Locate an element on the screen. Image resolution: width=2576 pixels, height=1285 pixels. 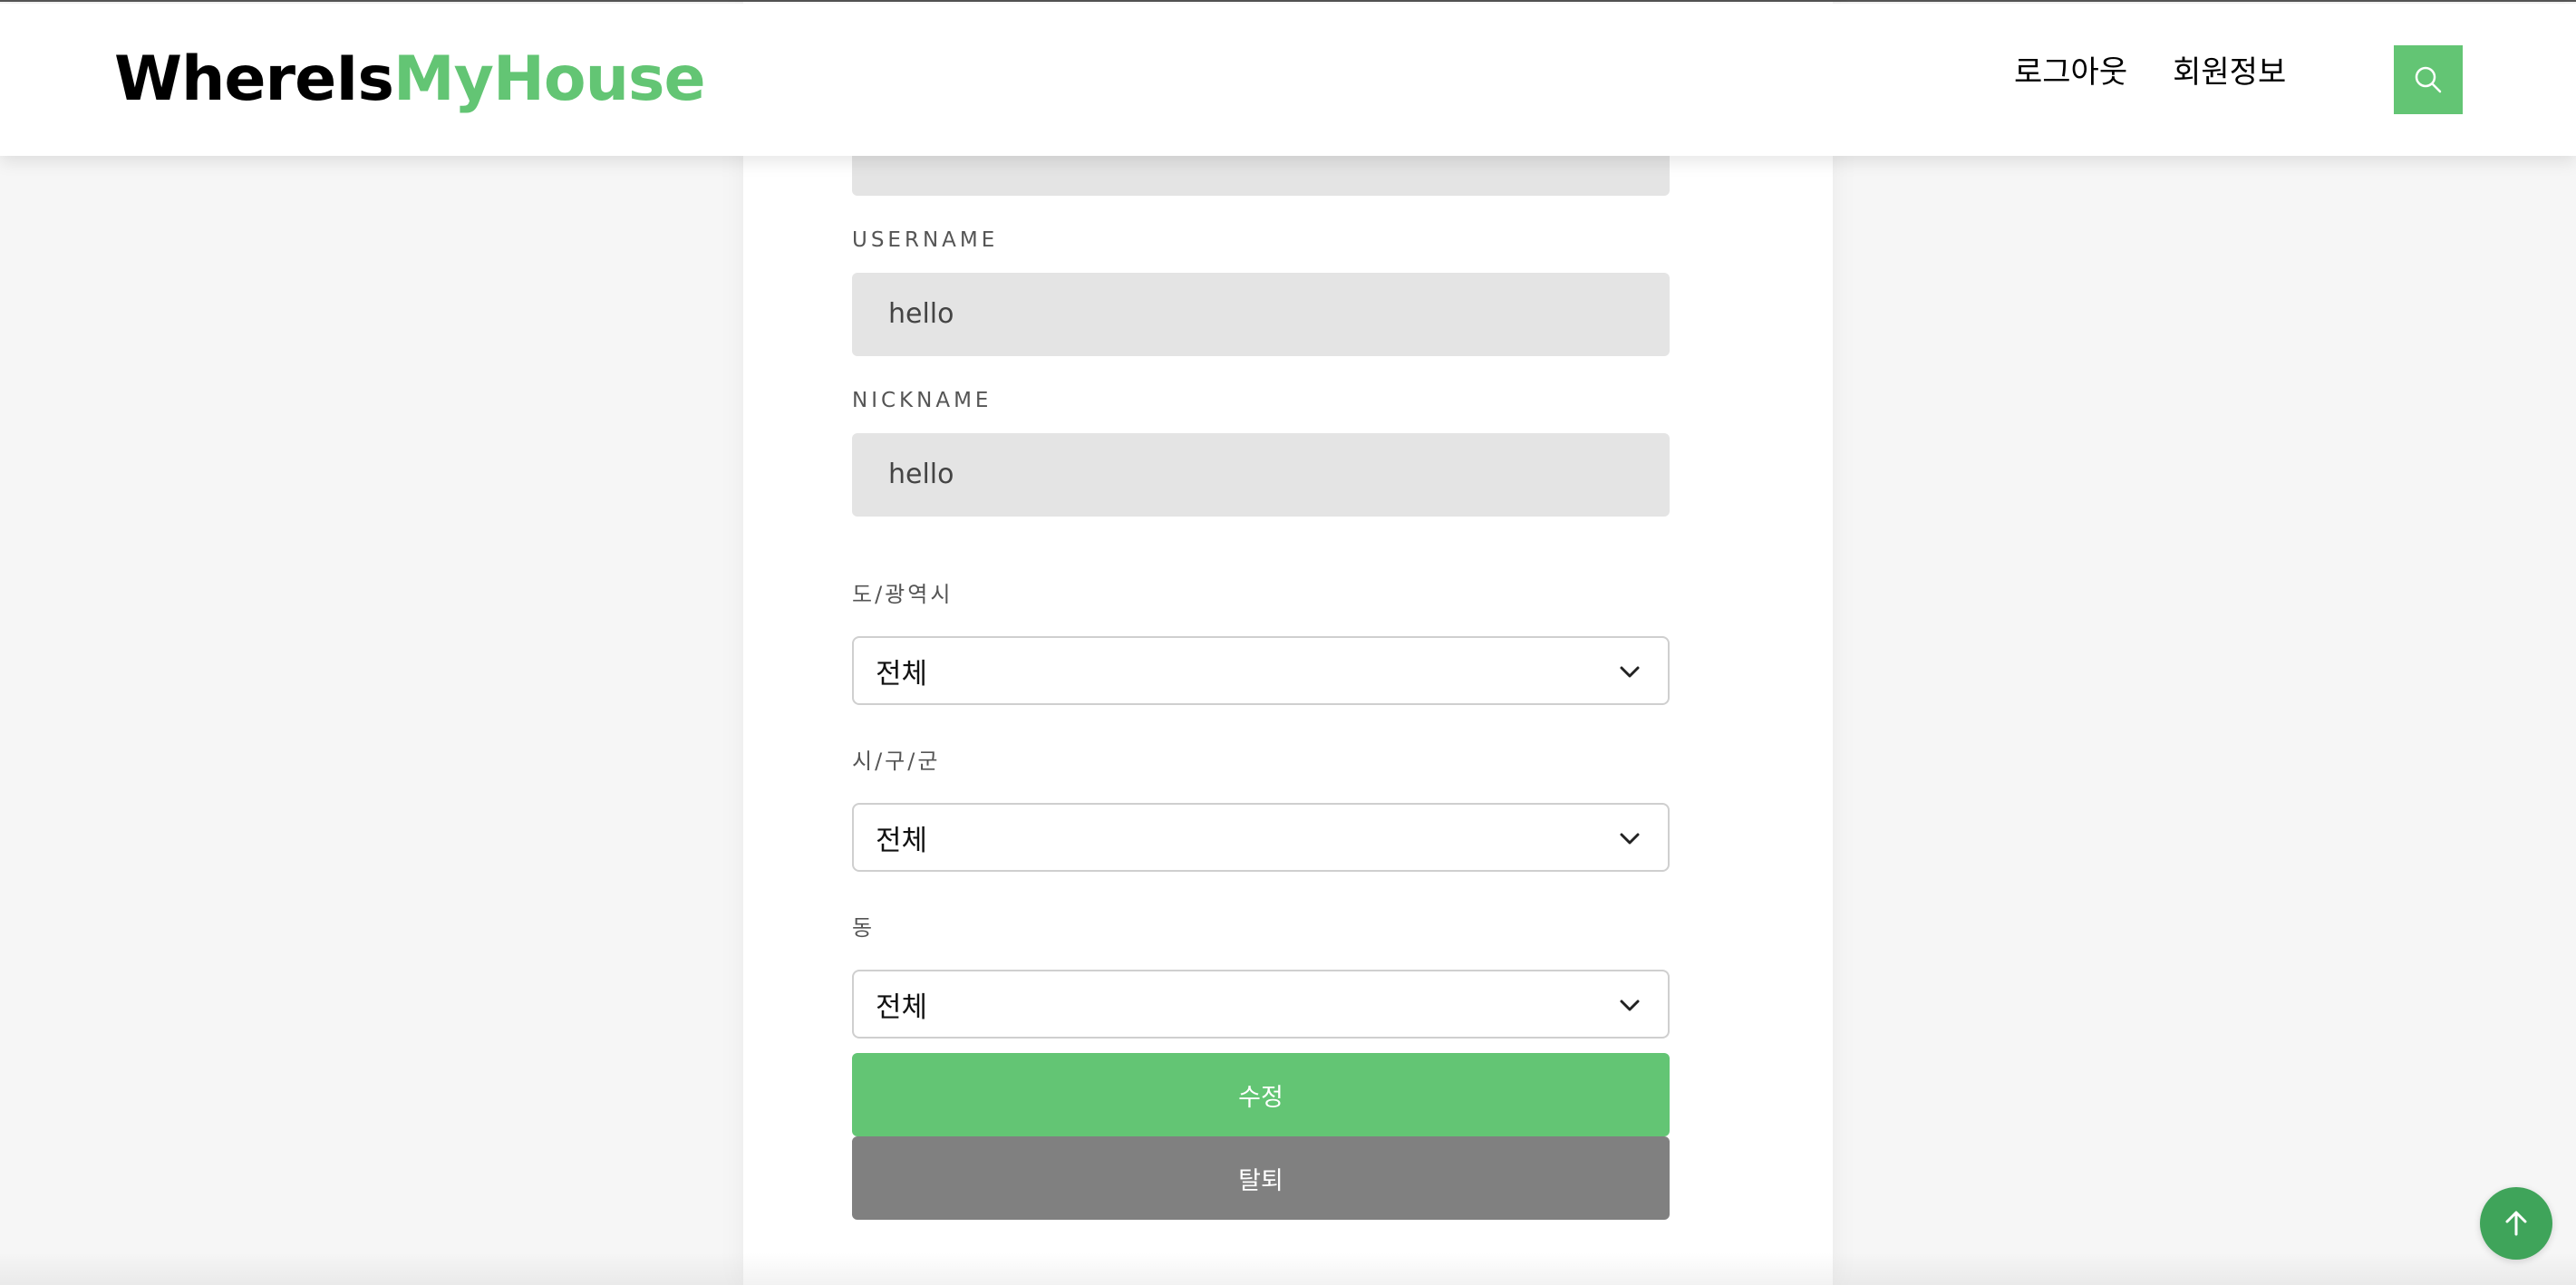
gugun-select: 전체 is located at coordinates (1261, 838).